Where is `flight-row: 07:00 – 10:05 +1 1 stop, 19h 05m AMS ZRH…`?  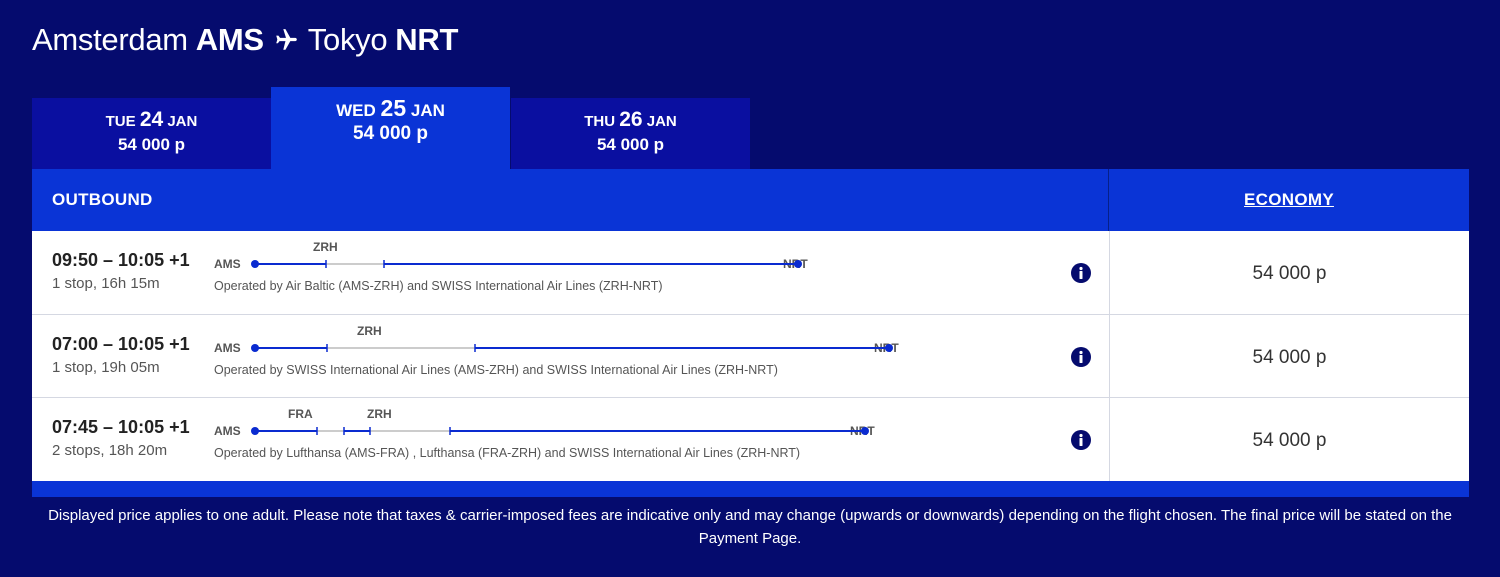
flight-row: 07:00 – 10:05 +1 1 stop, 19h 05m AMS ZRH… is located at coordinates (750, 356).